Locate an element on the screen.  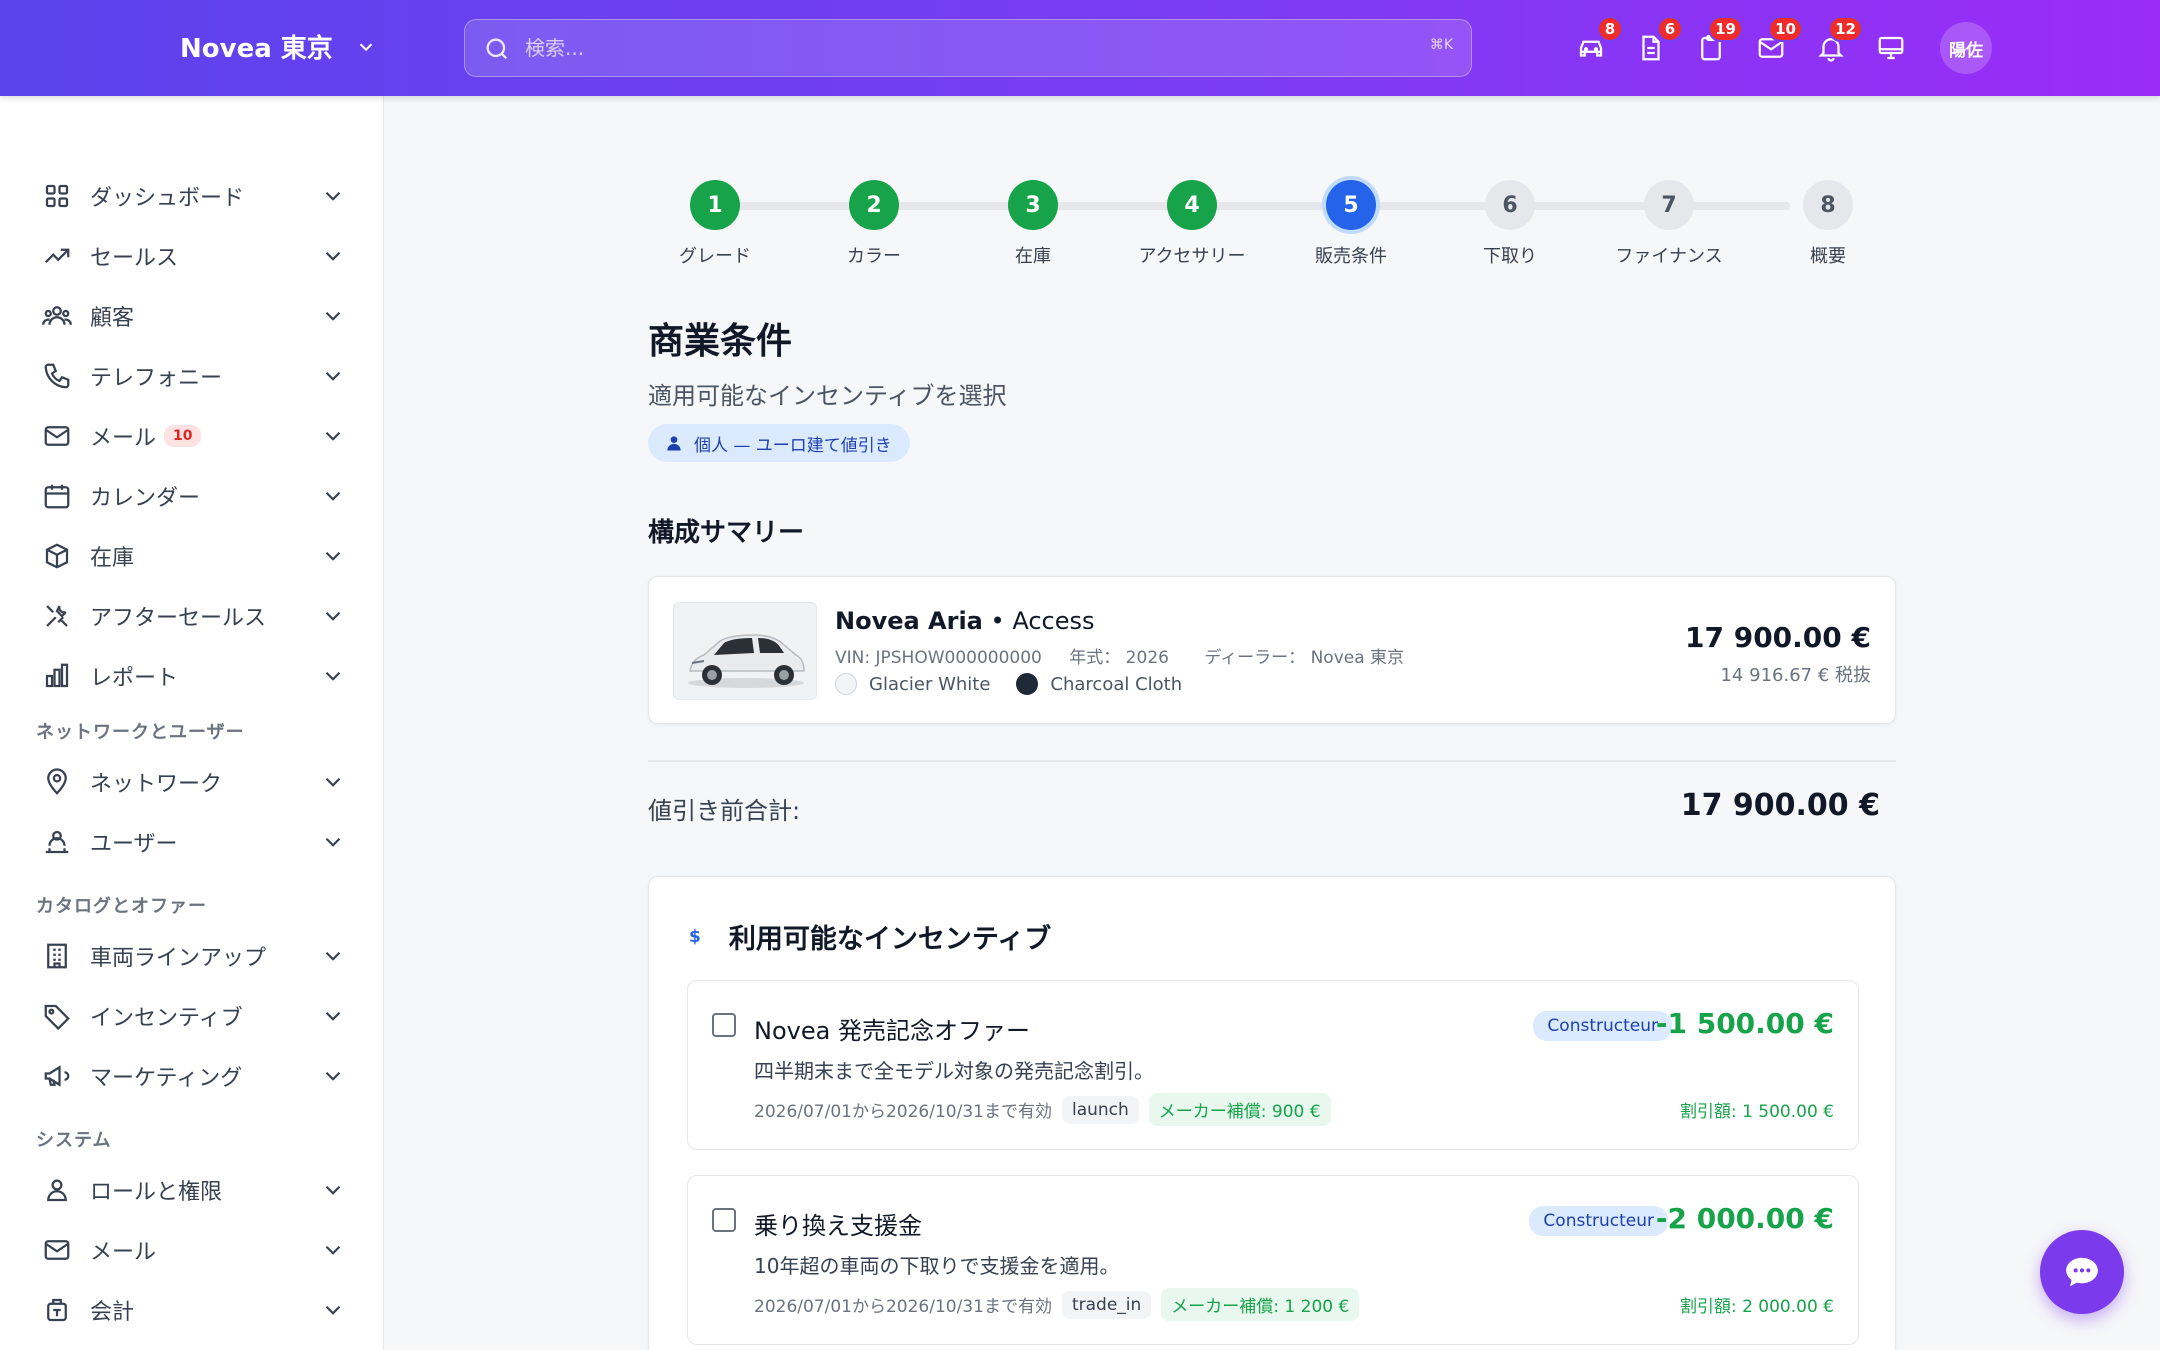
notification-badge: 12 is located at coordinates (1845, 29).